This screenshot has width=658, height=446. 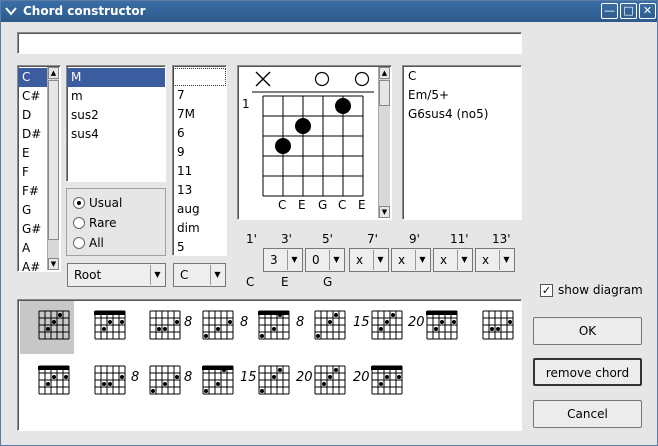 What do you see at coordinates (32, 115) in the screenshot?
I see `tonic-item: D` at bounding box center [32, 115].